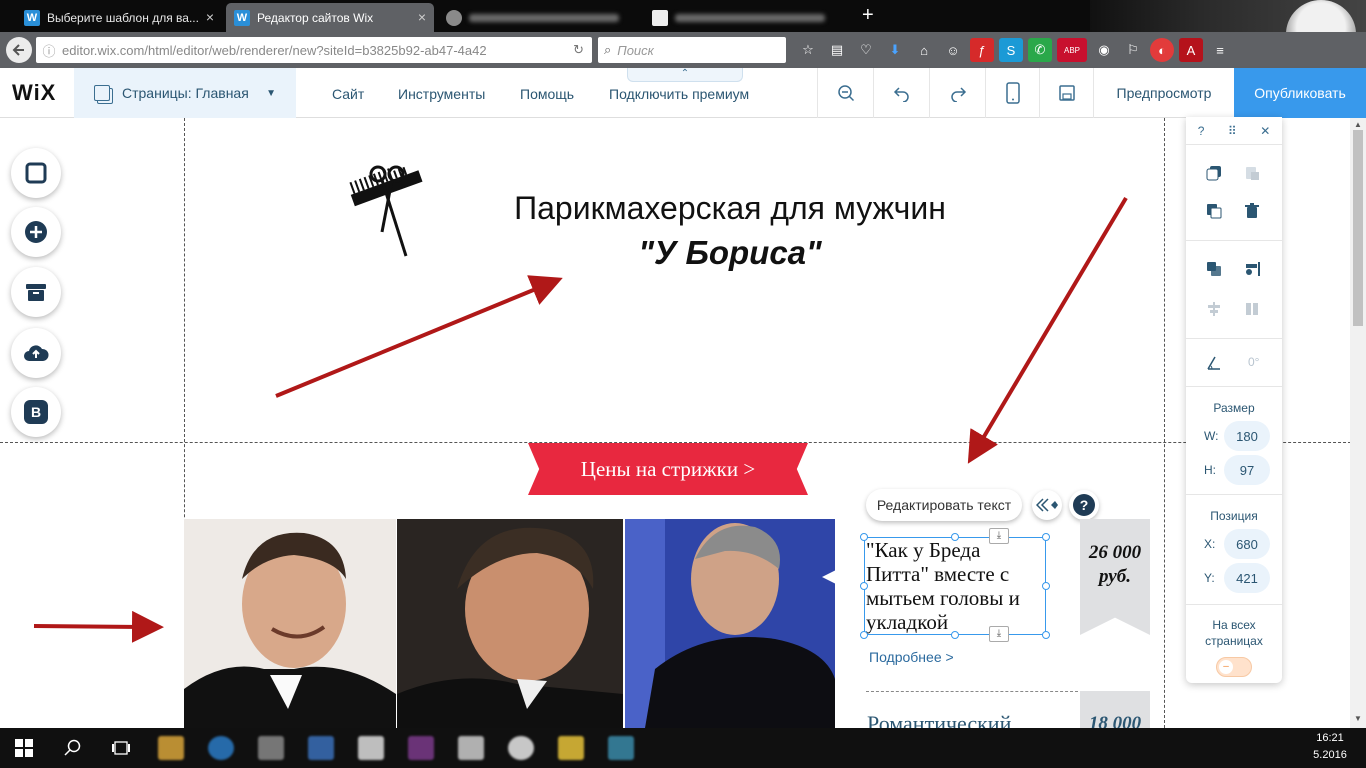 The width and height of the screenshot is (1366, 768). I want to click on pocket-icon: ♡, so click(866, 50).